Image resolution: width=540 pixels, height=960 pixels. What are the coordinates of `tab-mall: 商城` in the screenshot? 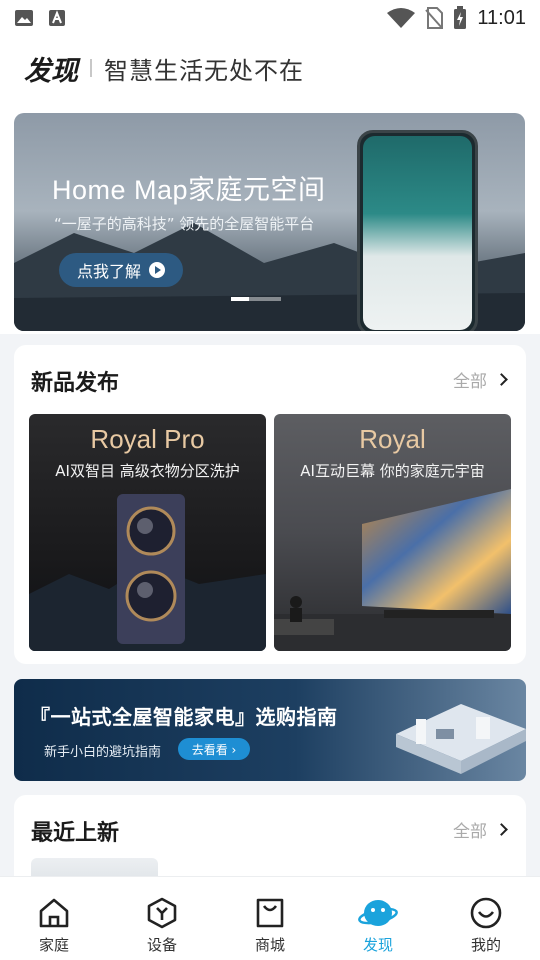 It's located at (270, 918).